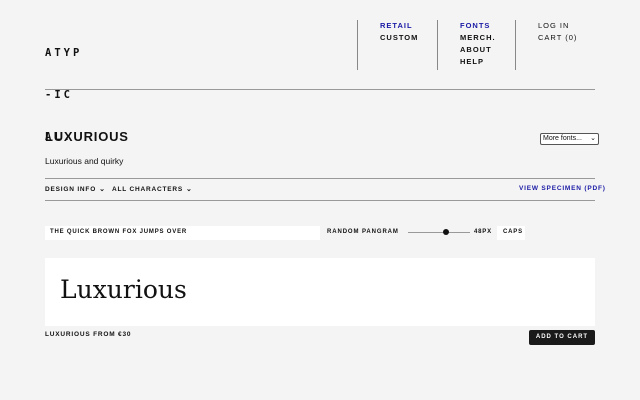  I want to click on tab-design-info: DESIGN INFO ⌄, so click(75, 189).